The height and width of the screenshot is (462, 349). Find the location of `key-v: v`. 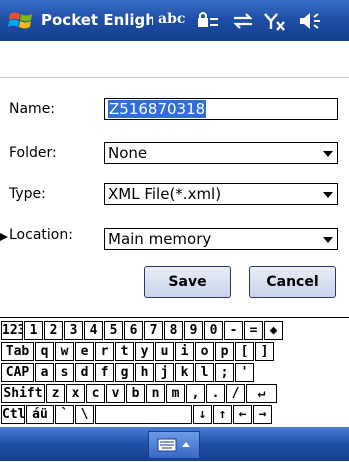

key-v: v is located at coordinates (115, 393).